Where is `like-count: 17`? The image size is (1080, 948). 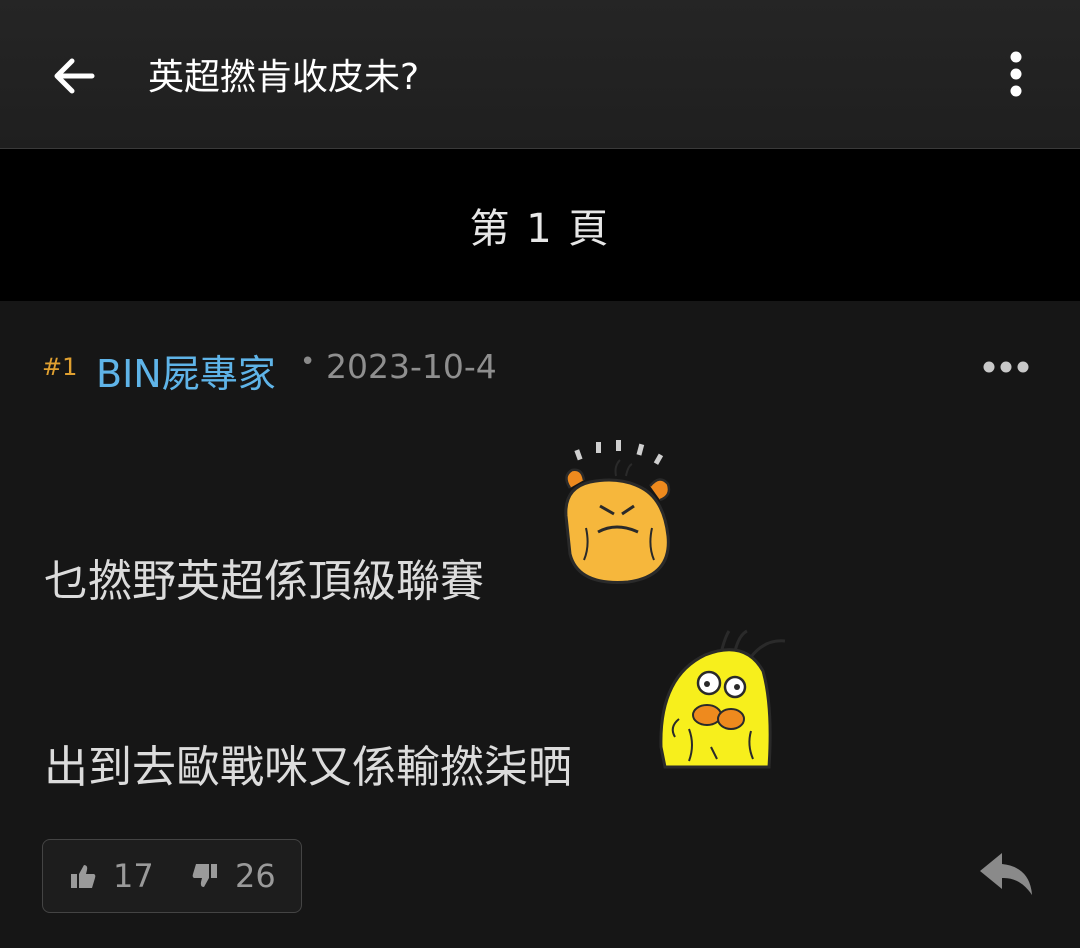 like-count: 17 is located at coordinates (133, 876).